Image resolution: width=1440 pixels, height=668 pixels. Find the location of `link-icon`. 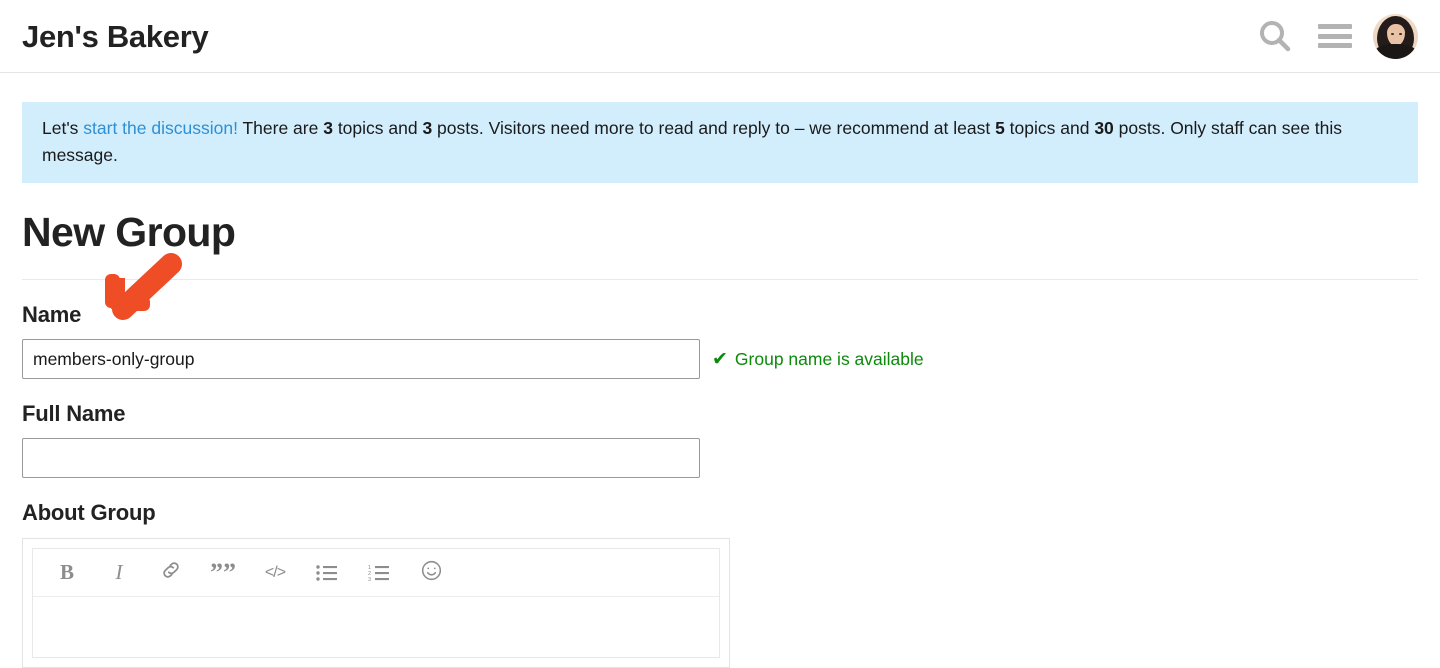

link-icon is located at coordinates (171, 572).